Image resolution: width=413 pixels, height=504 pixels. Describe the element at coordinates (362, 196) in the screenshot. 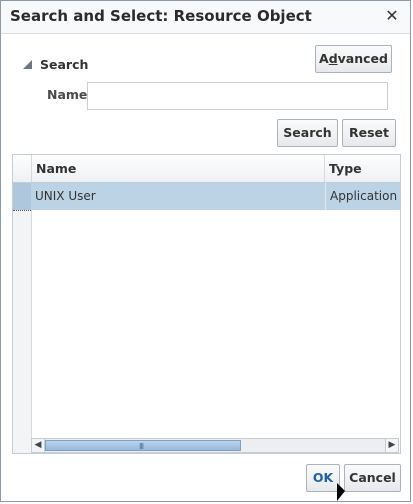

I see `cell-type: Application` at that location.